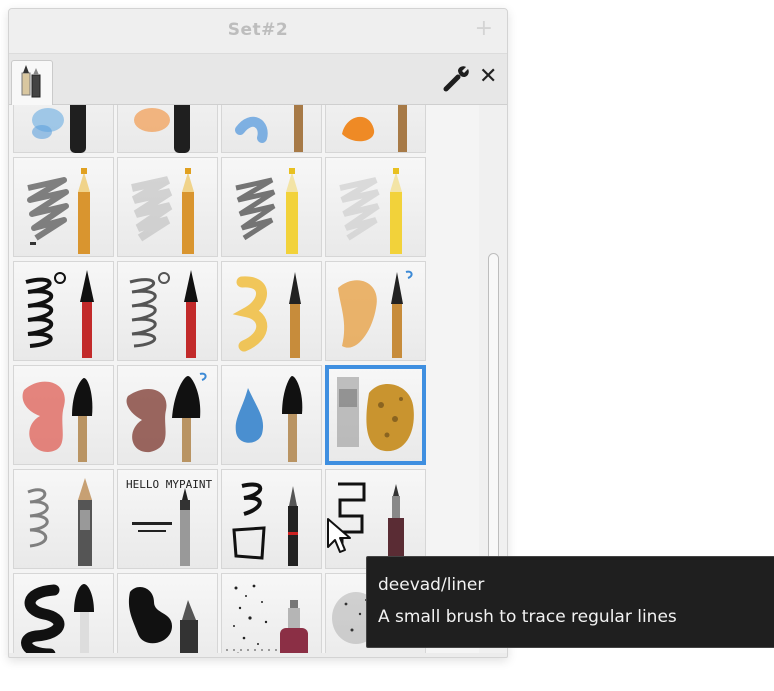  I want to click on splatter-red-icon, so click(270, 618).